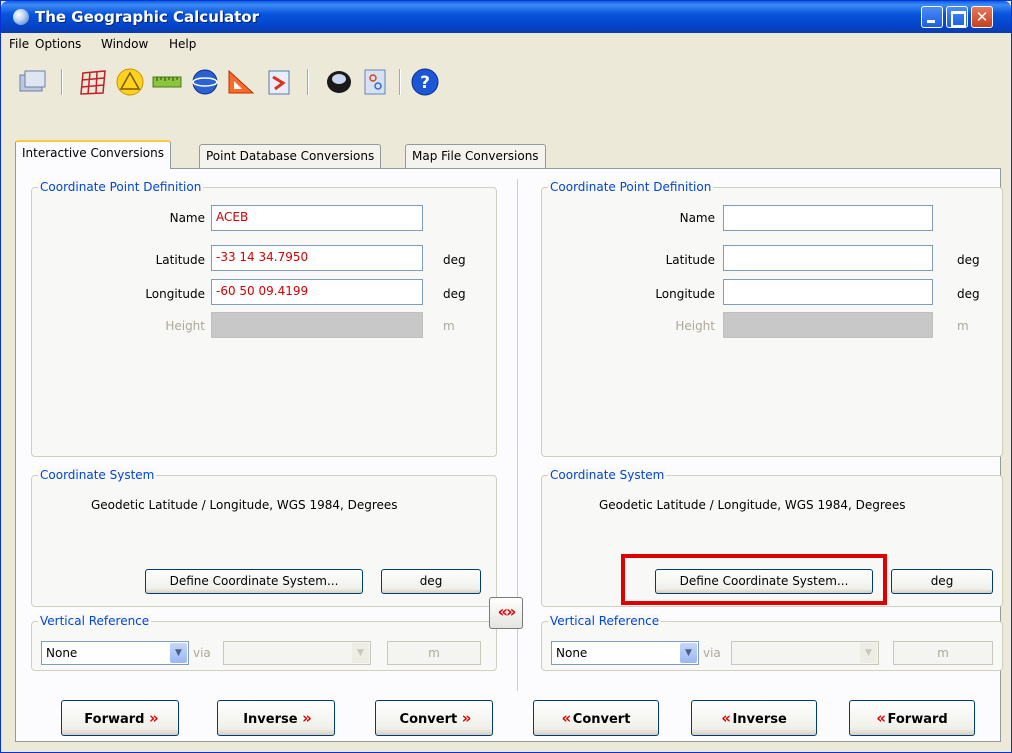 The width and height of the screenshot is (1012, 753). Describe the element at coordinates (454, 294) in the screenshot. I see `left-longitude-unit: deg` at that location.